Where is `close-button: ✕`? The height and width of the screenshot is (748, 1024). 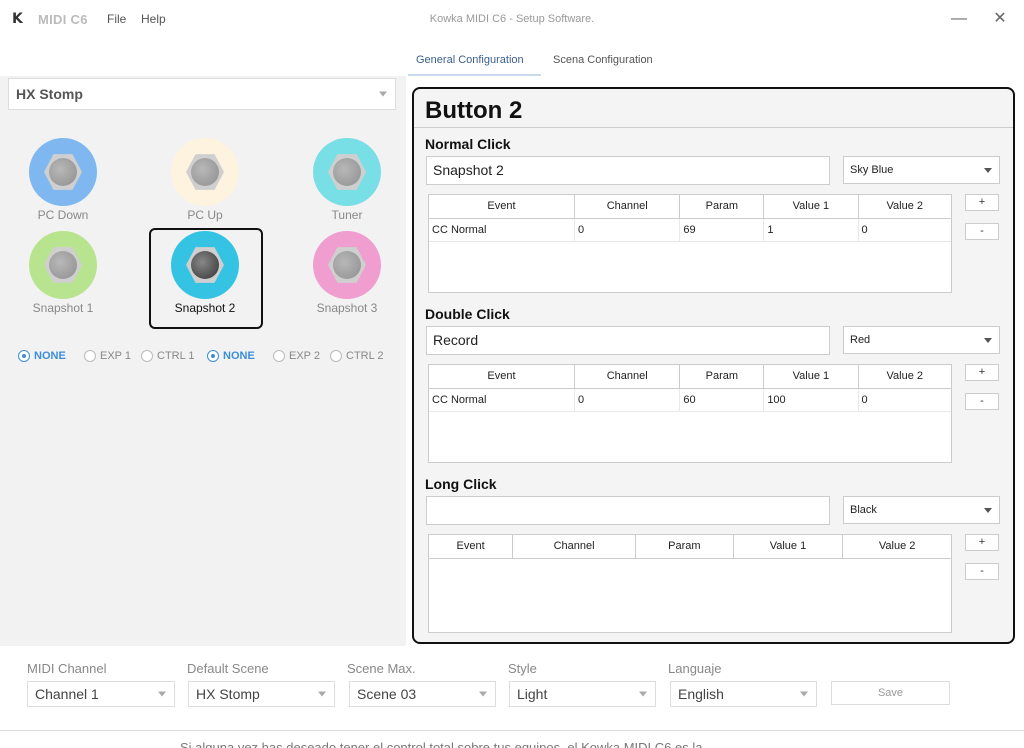
close-button: ✕ is located at coordinates (1000, 20).